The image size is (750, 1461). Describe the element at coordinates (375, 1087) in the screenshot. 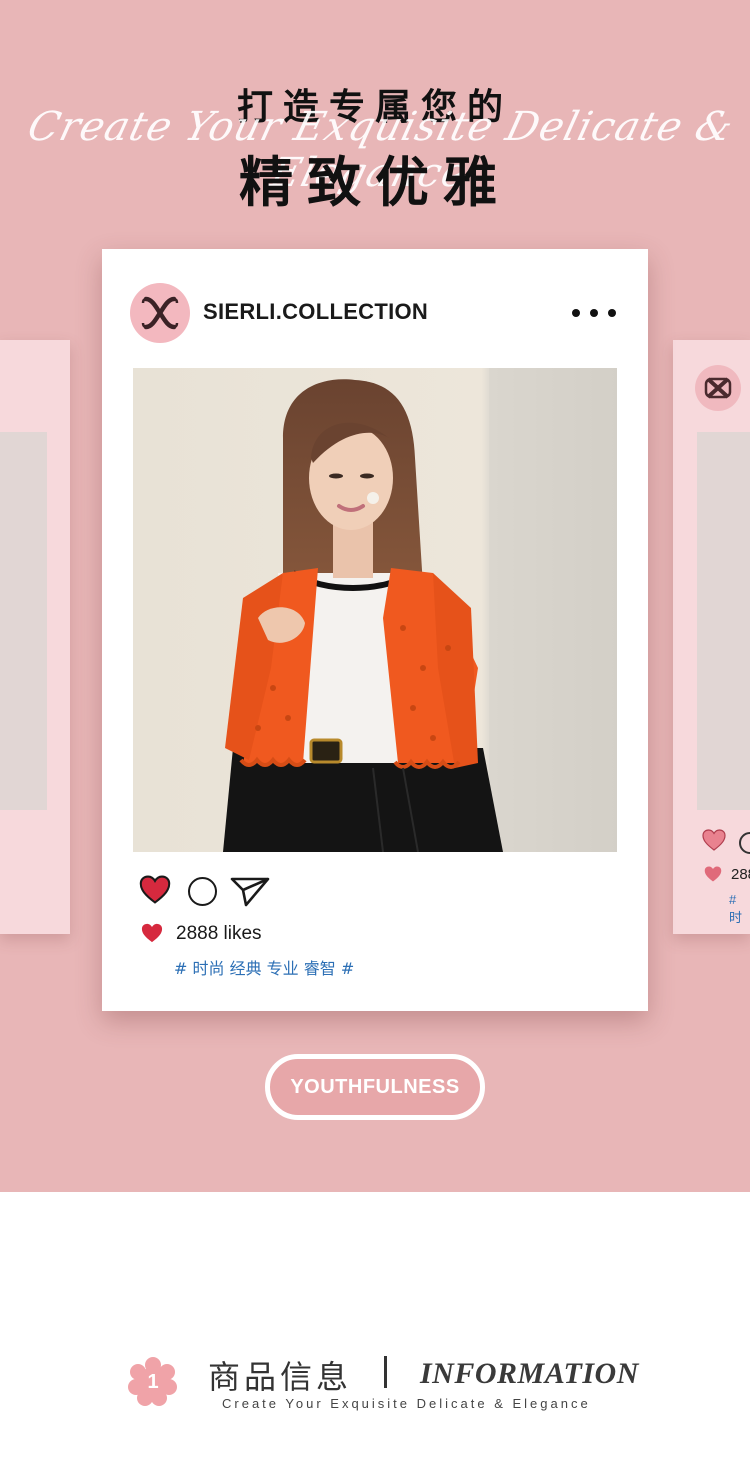

I see `youthfulness-button: YOUTHFULNESS` at that location.